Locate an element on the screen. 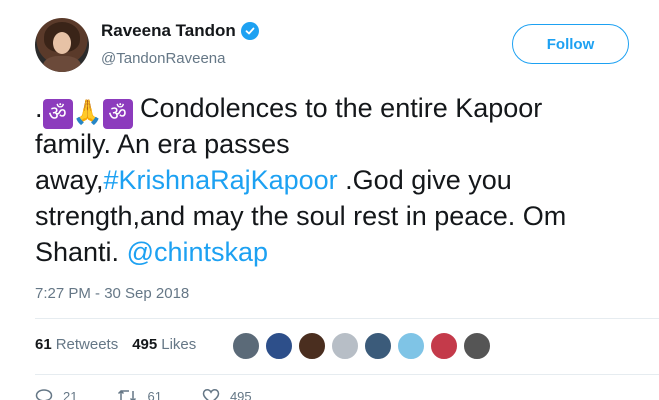 The image size is (659, 400). tweet-text-segment: Condolences to the entire Kapoor is located at coordinates (337, 108).